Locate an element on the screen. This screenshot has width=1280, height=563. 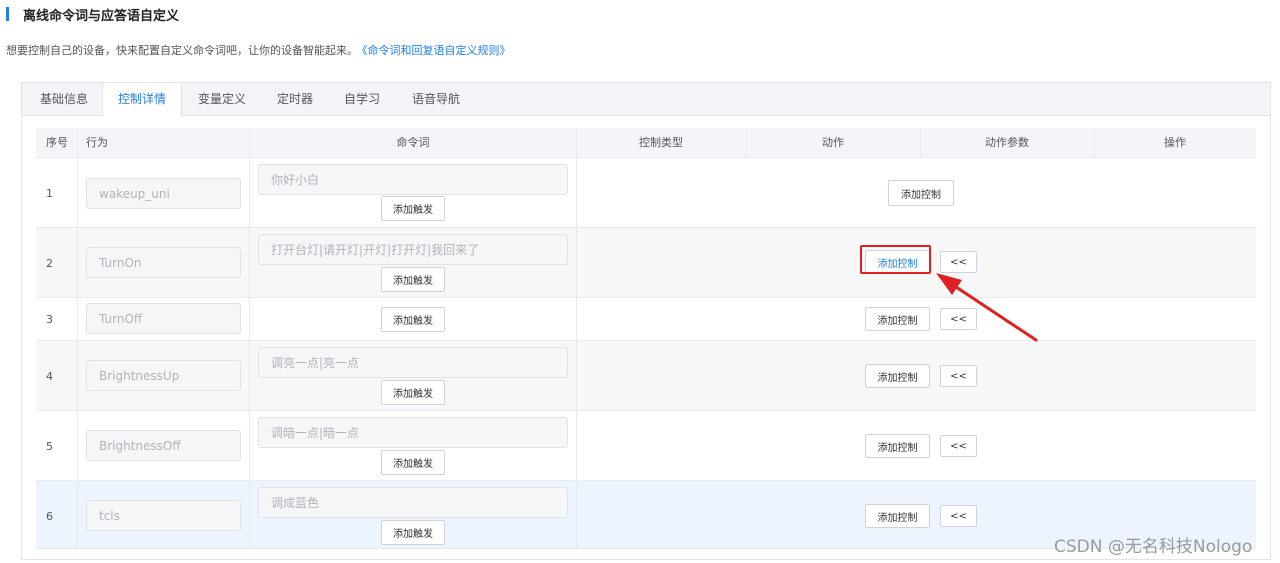
action-field: BrightnessOff is located at coordinates (163, 445).